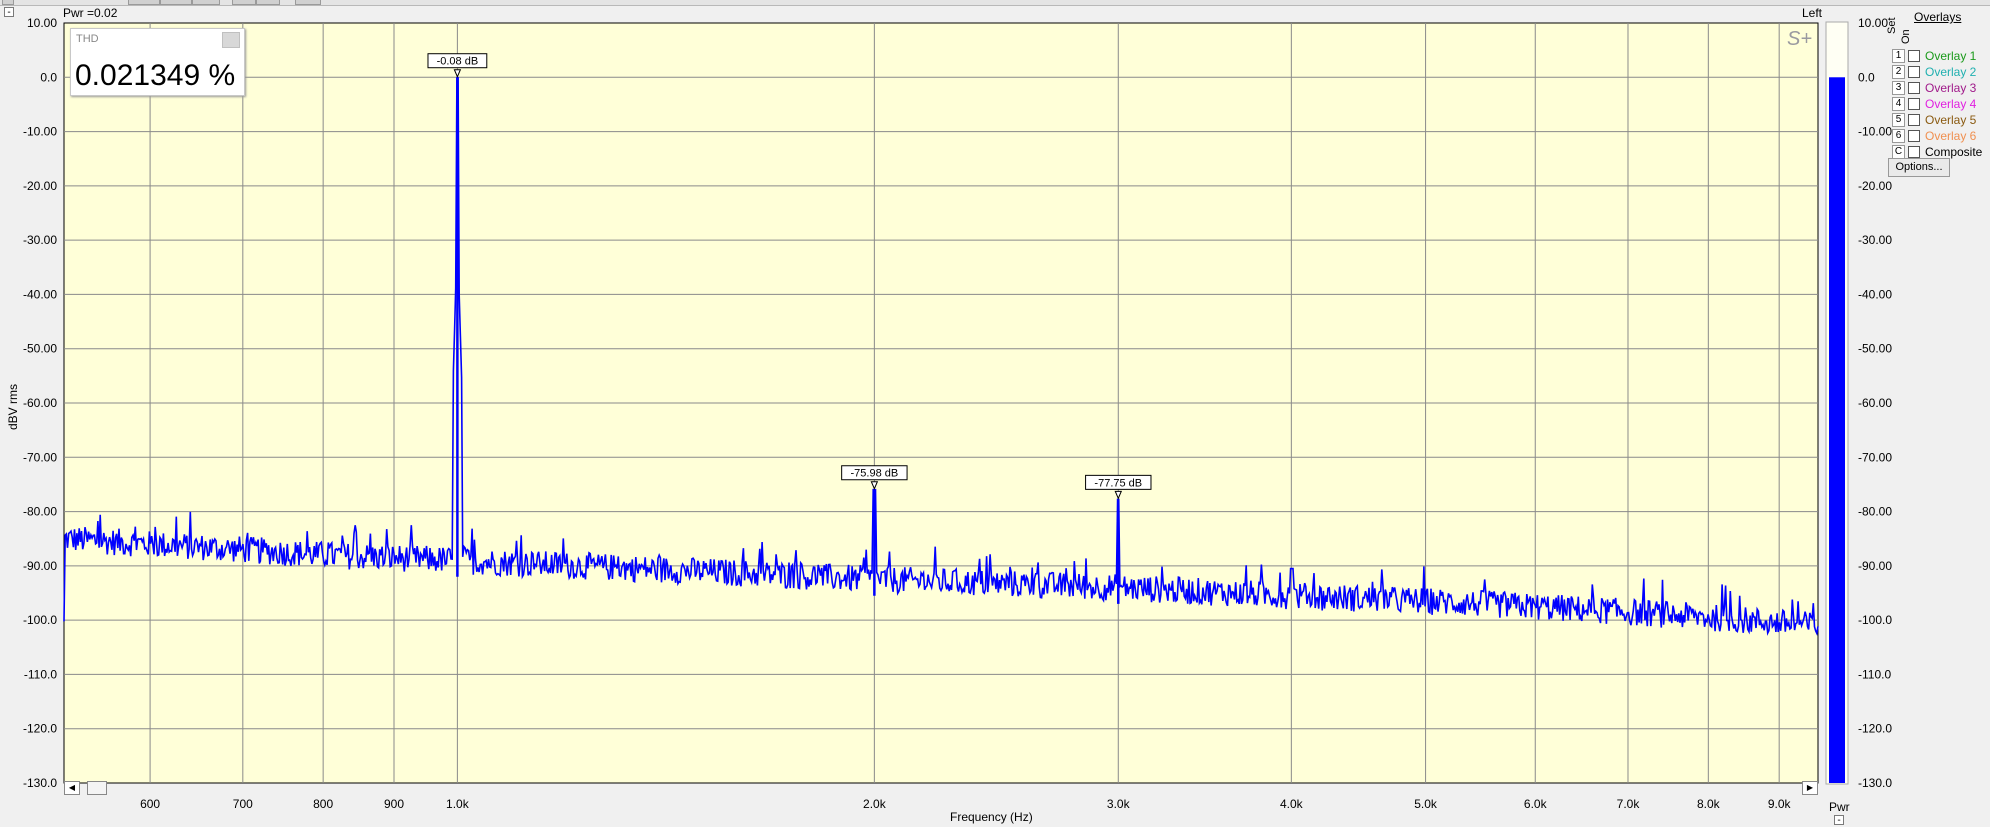 Image resolution: width=1990 pixels, height=827 pixels. I want to click on collapse-plot-button: -, so click(9, 12).